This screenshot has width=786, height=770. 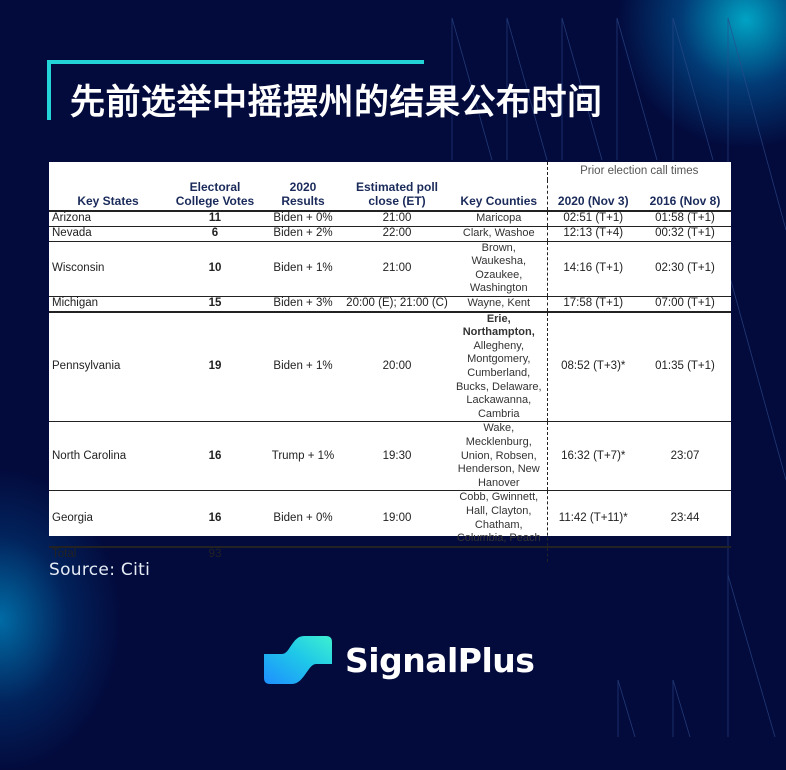 I want to click on result-2020: Biden + 3%, so click(x=303, y=303).